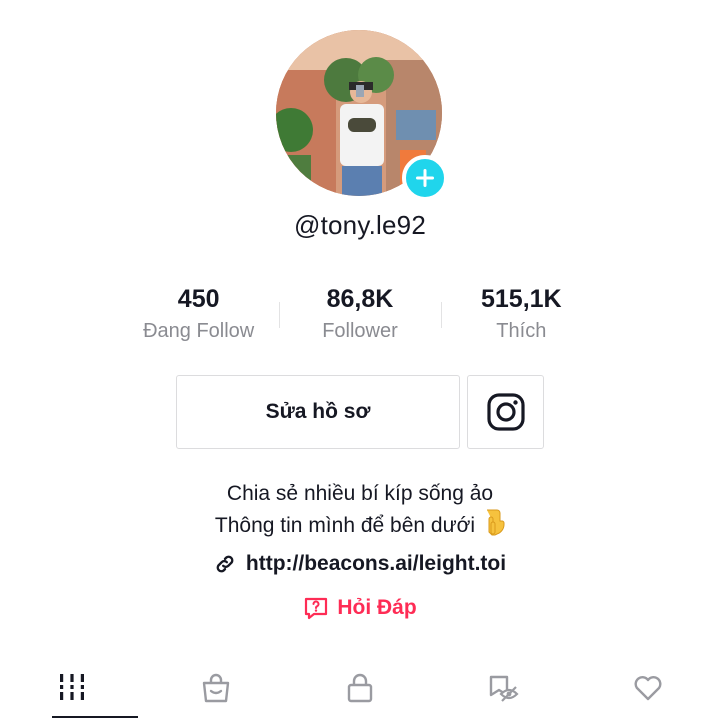 This screenshot has height=720, width=720. I want to click on heart-icon, so click(648, 688).